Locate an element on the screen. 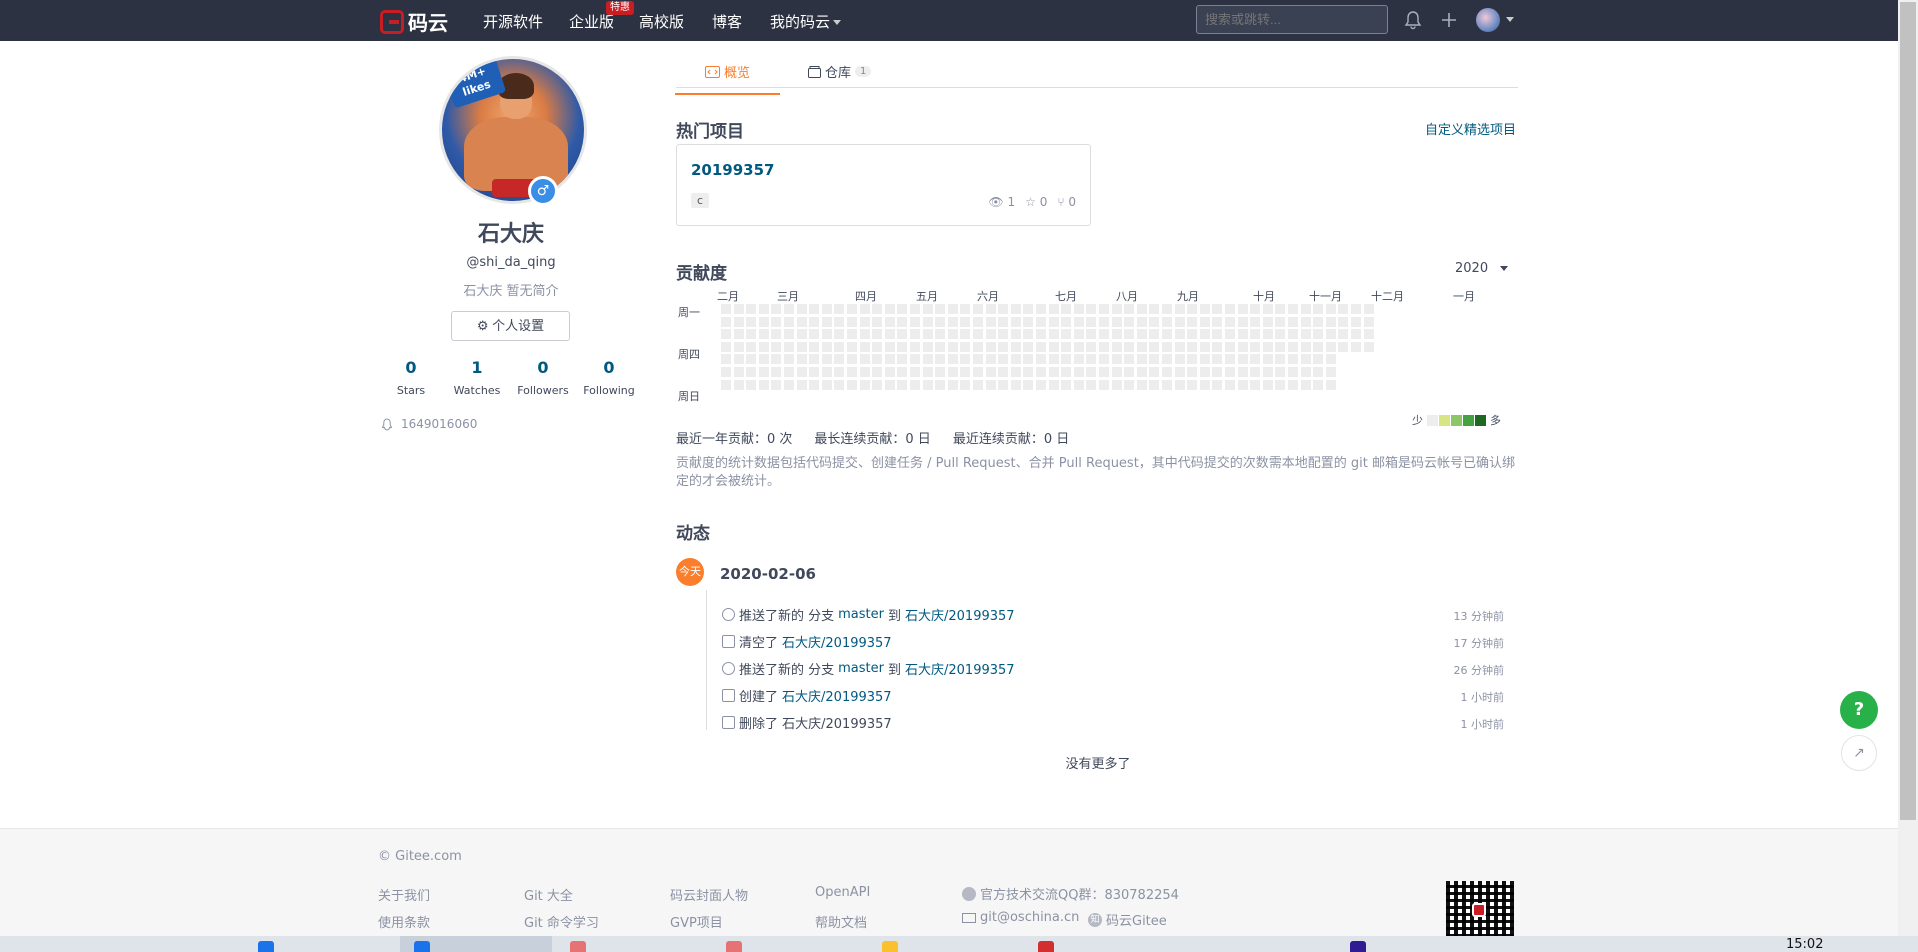  nav-blog: 博客 is located at coordinates (727, 21).